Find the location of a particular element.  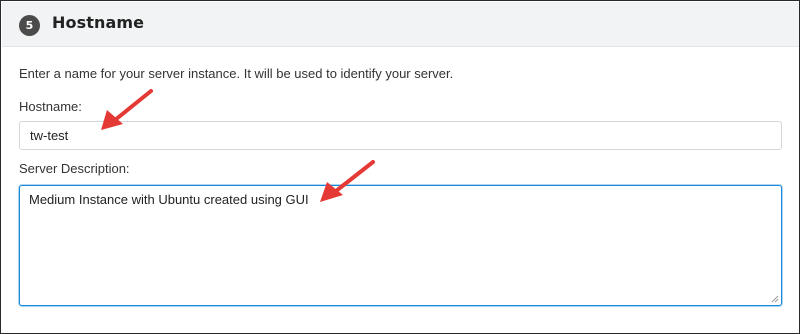

resize-grip-icon is located at coordinates (774, 298).